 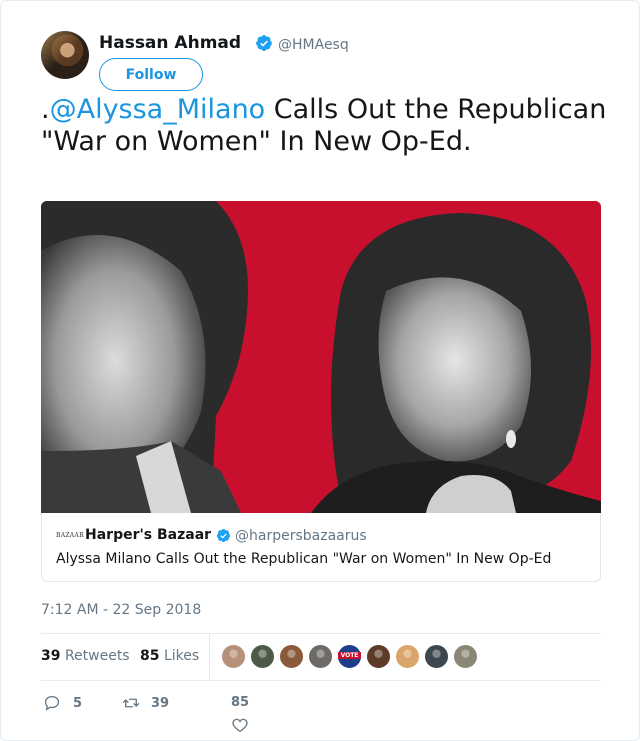 I want to click on retweets-stat: 39 Retweets, so click(x=85, y=656).